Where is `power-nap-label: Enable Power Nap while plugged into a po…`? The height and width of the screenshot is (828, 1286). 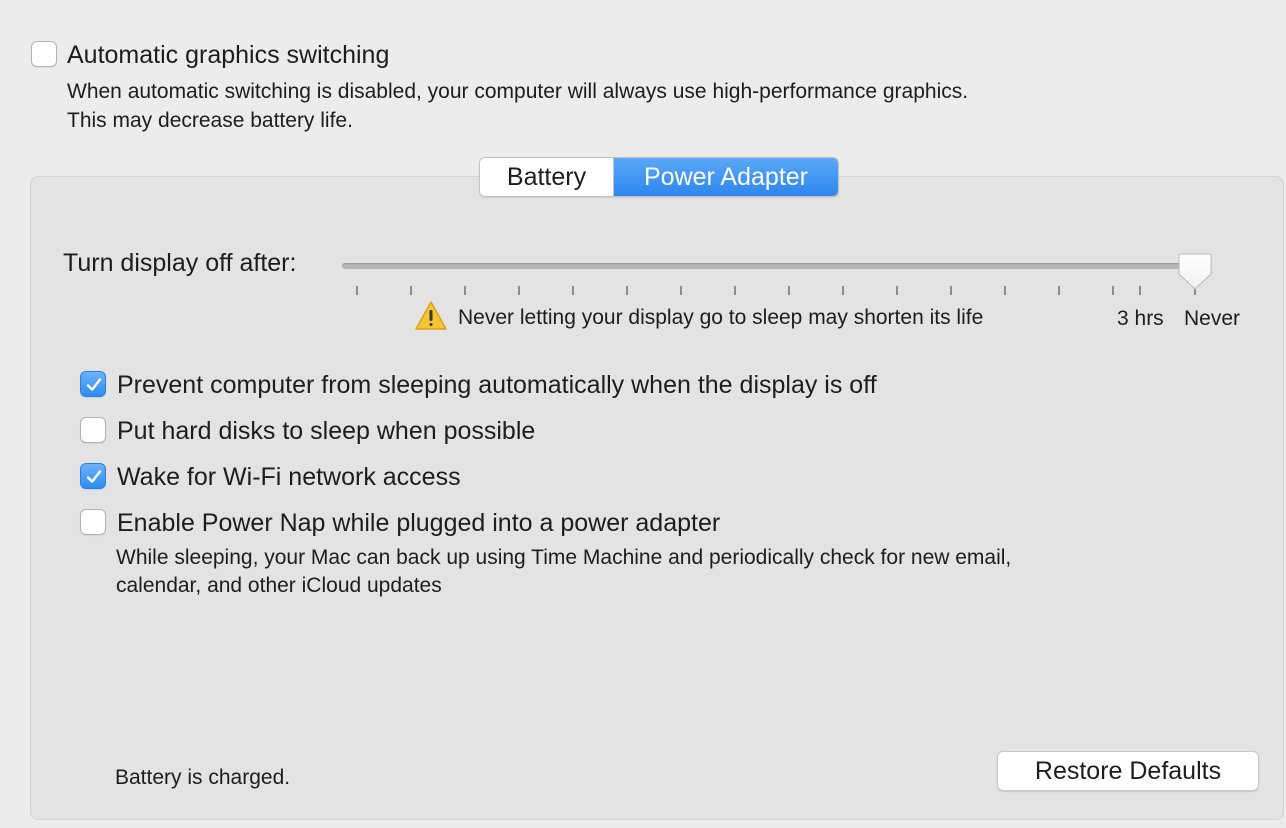 power-nap-label: Enable Power Nap while plugged into a po… is located at coordinates (419, 523).